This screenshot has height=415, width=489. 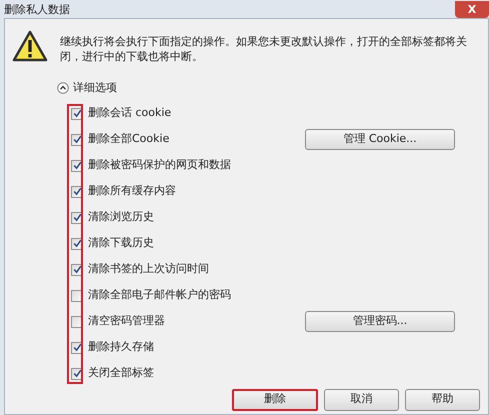 I want to click on option-label: 删除所有缓存内容, so click(x=132, y=191).